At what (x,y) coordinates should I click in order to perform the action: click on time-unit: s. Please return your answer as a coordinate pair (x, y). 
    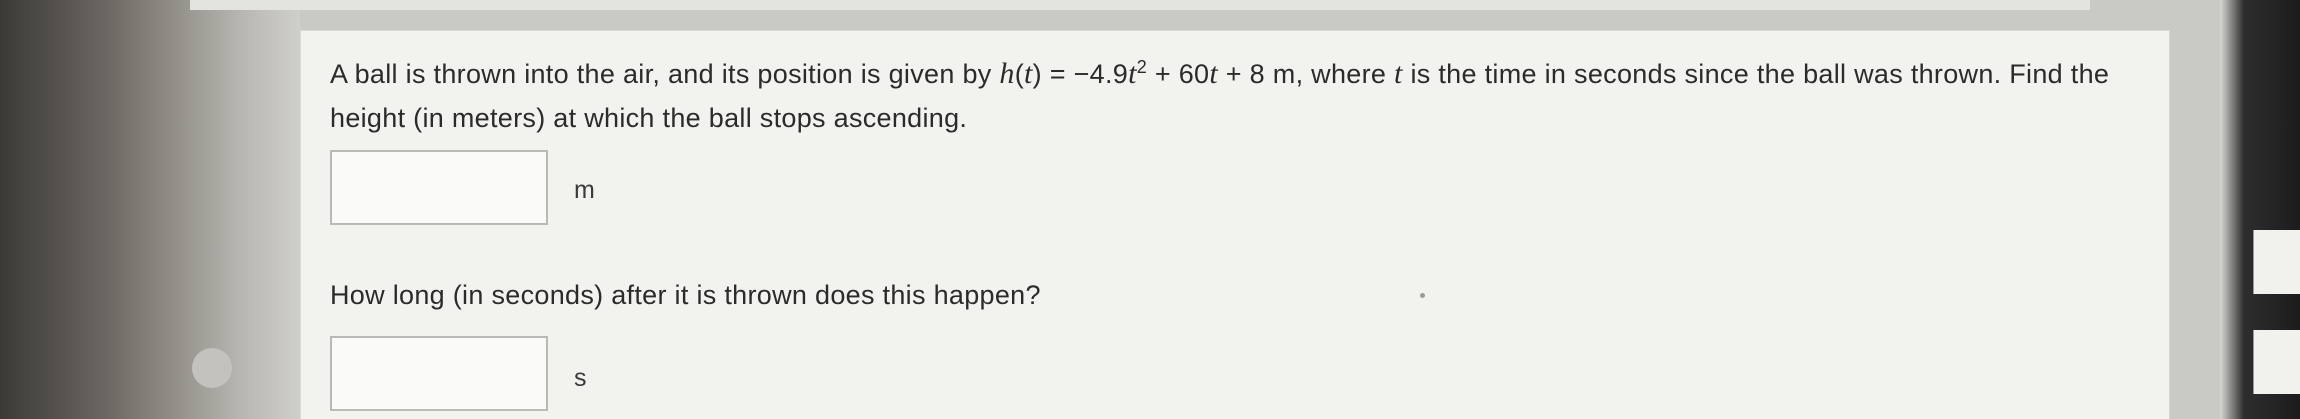
    Looking at the image, I should click on (580, 378).